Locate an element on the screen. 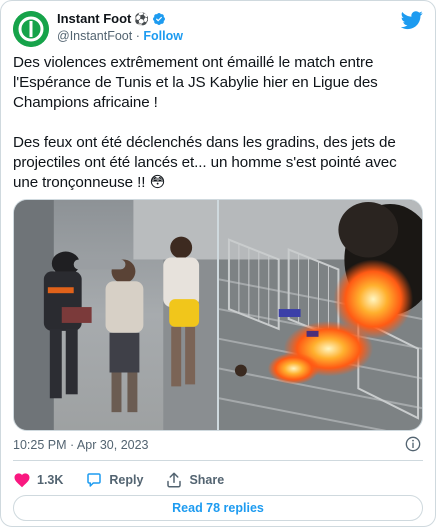  avatar is located at coordinates (31, 29).